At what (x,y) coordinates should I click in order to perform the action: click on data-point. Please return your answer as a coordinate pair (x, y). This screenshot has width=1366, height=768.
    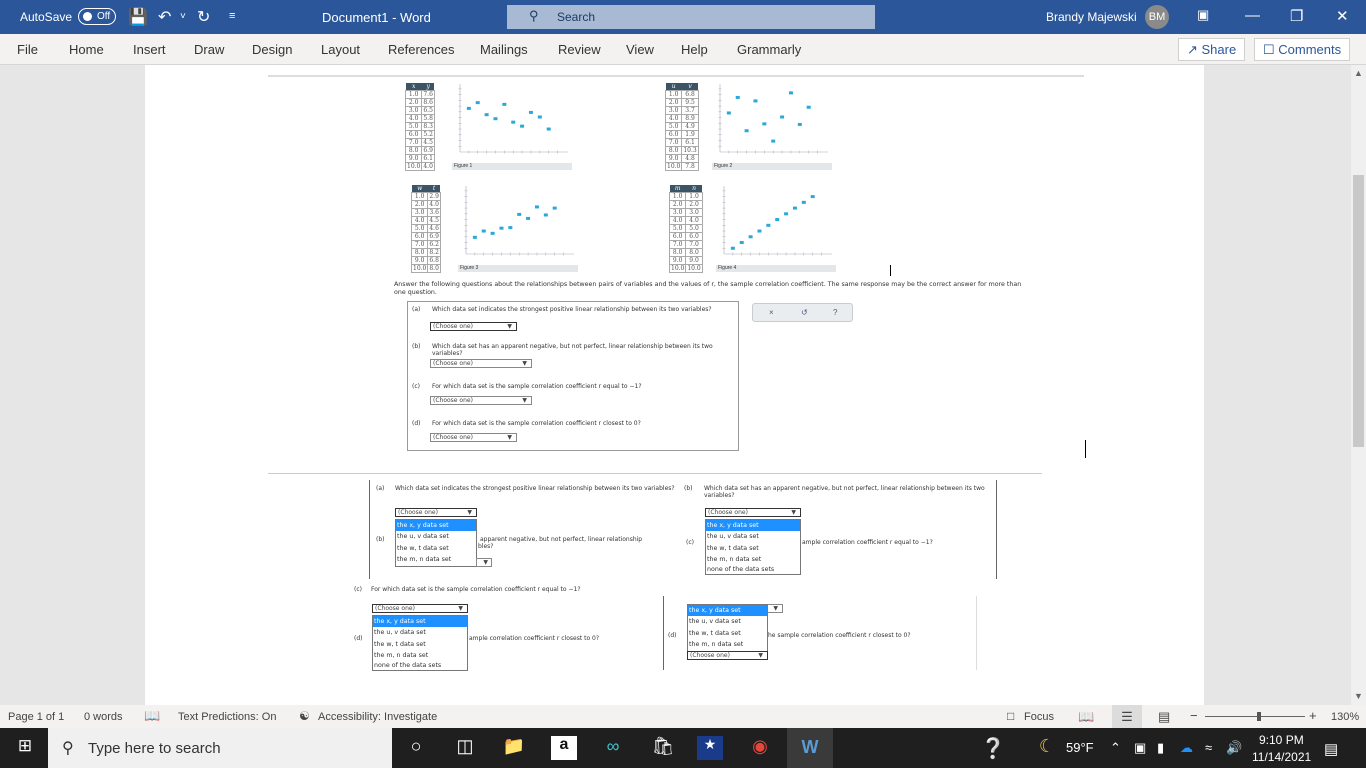
    Looking at the image, I should click on (513, 122).